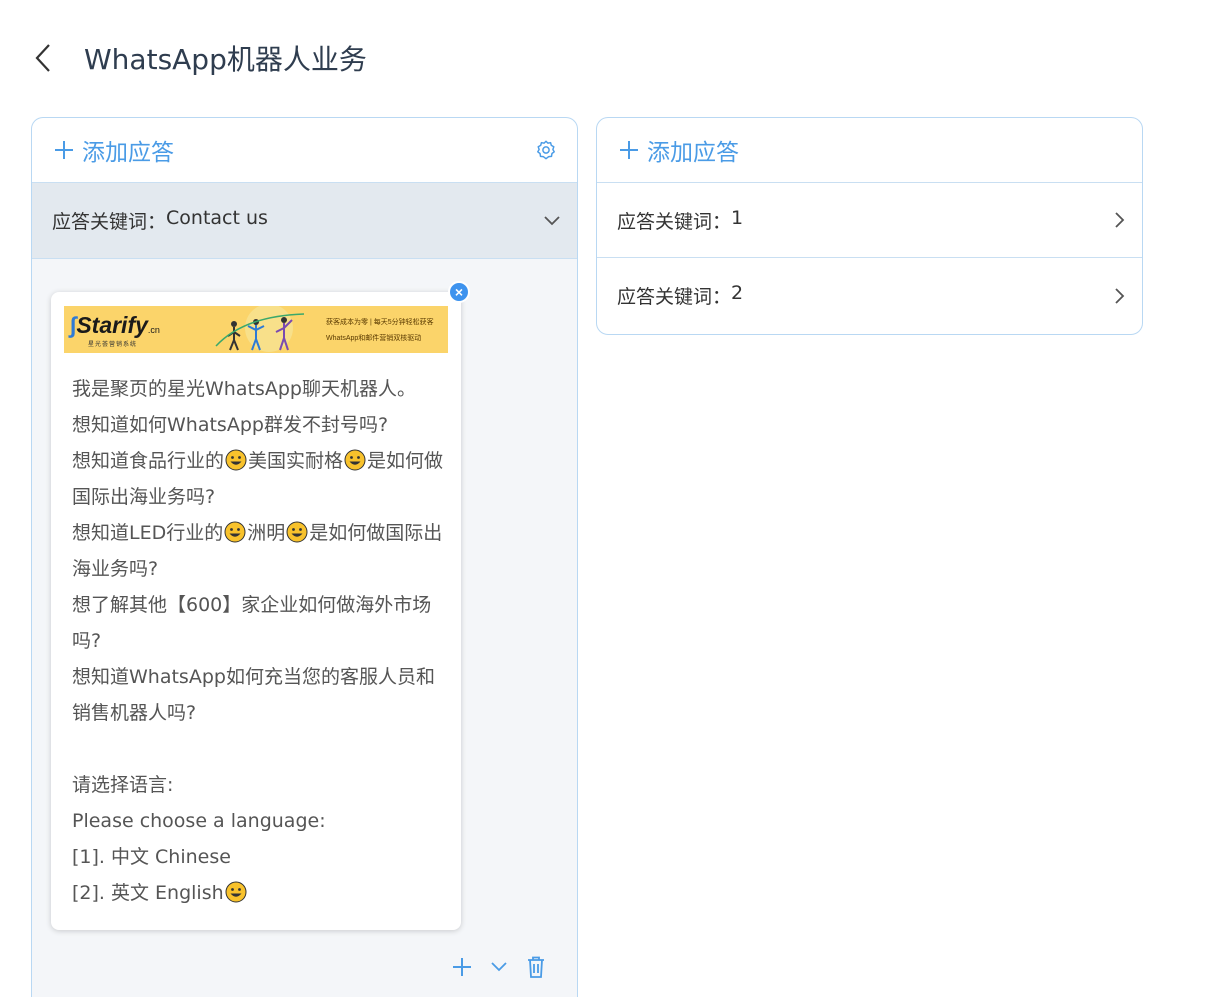 Image resolution: width=1223 pixels, height=997 pixels. I want to click on message-line: 我是聚页的星光WhatsApp聊天机器人。, so click(244, 389).